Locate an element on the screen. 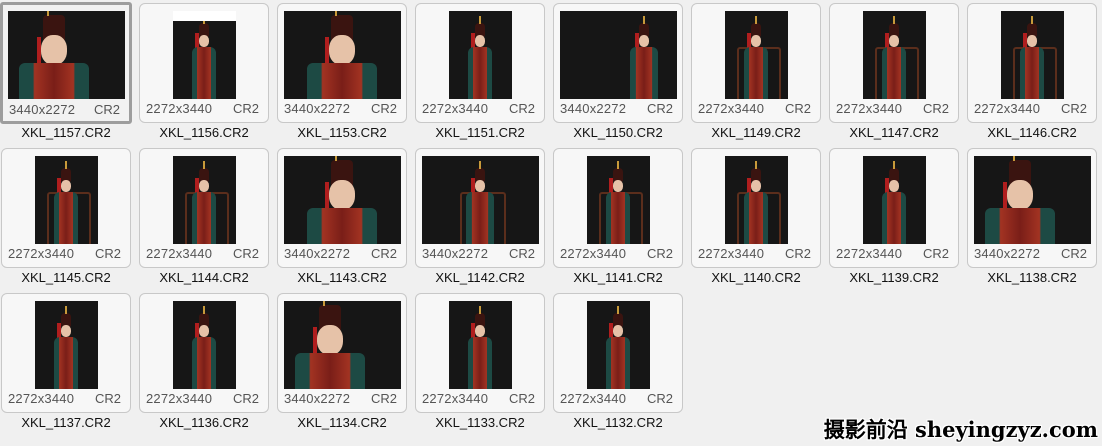  file-item: 3440x2272 CR2 XKL_1142.CR2 is located at coordinates (480, 220).